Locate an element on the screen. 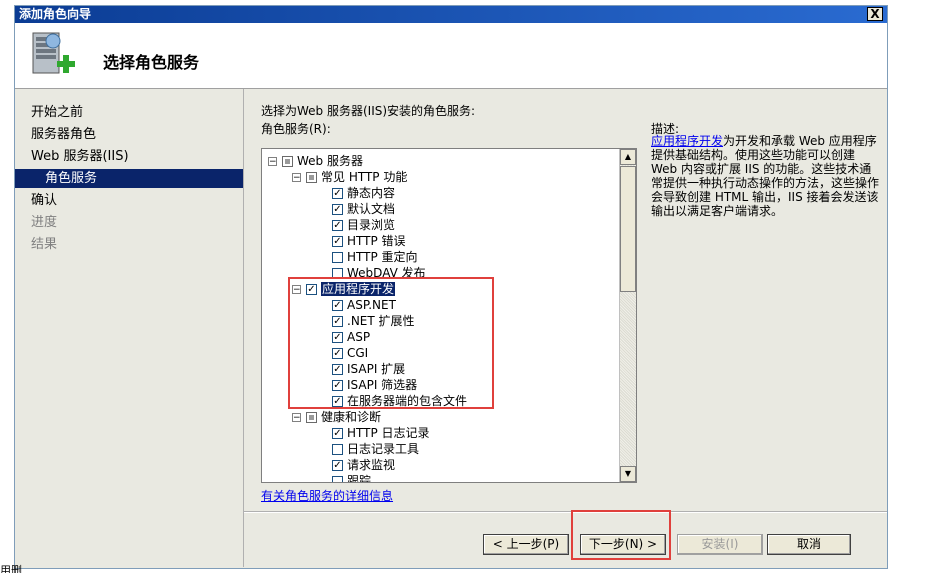  next-button: 下一步(N) > is located at coordinates (623, 544).